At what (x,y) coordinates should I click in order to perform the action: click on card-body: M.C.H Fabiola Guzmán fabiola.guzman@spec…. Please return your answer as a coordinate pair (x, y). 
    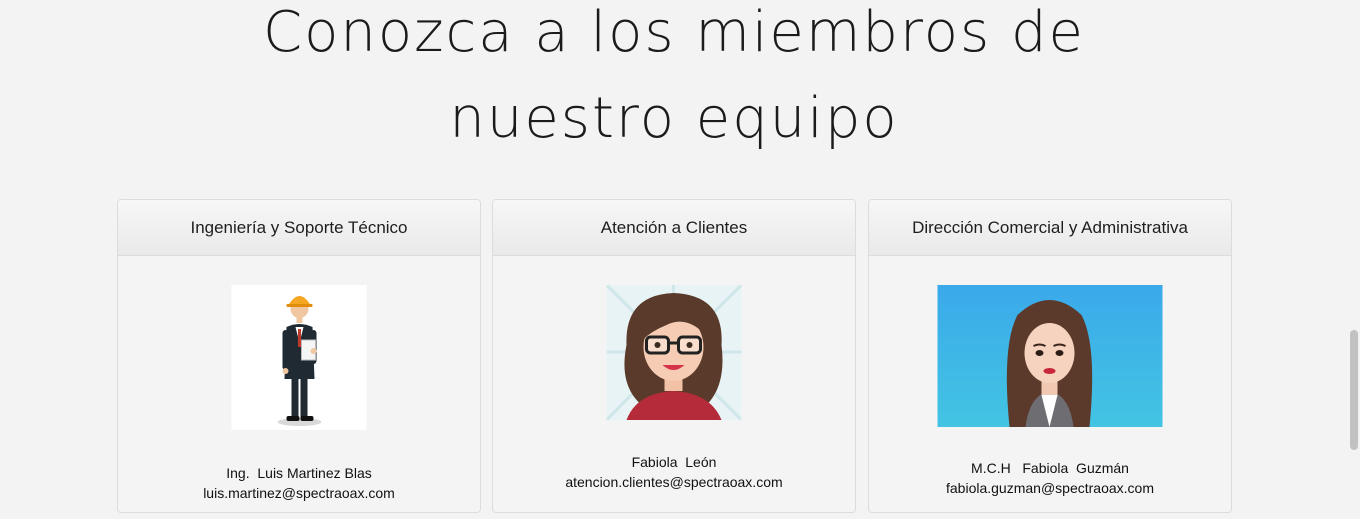
    Looking at the image, I should click on (1050, 384).